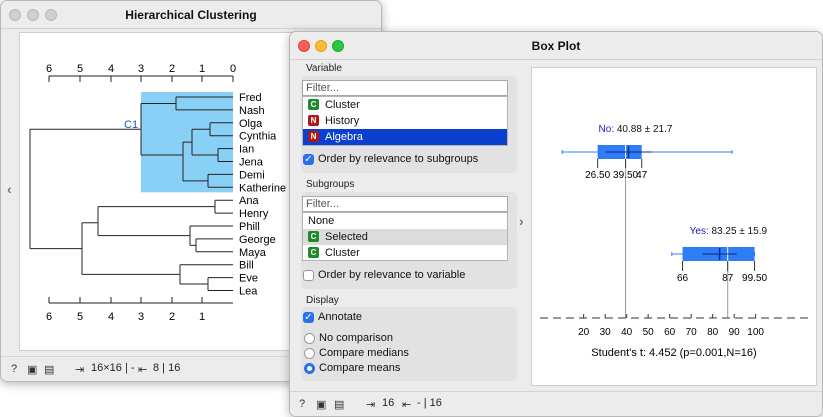  Describe the element at coordinates (346, 237) in the screenshot. I see `subgroup-item-label: Selected` at that location.